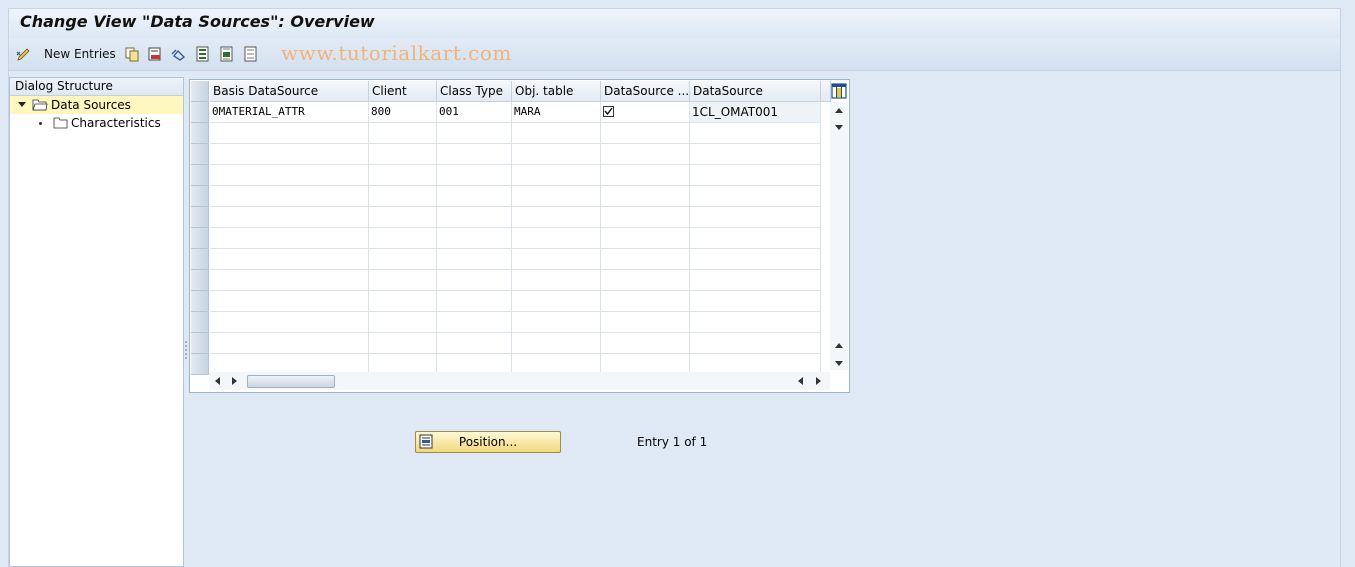 Image resolution: width=1355 pixels, height=567 pixels. I want to click on table-cell: 1CL_OMAT001, so click(755, 112).